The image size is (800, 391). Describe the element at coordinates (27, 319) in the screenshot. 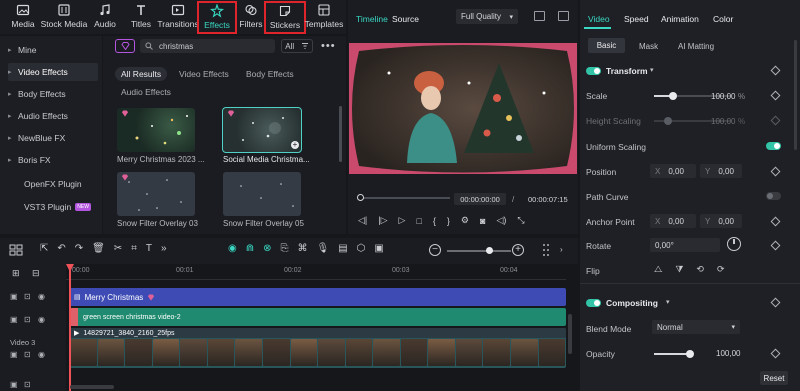

I see `lock-icon: ⊡` at that location.